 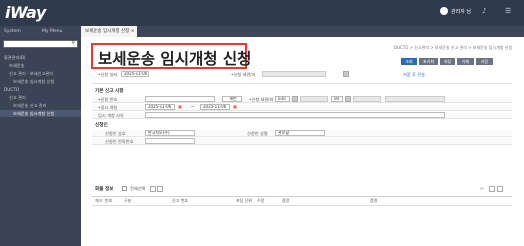 What do you see at coordinates (31, 74) in the screenshot?
I see `sidebar-item: 신고 관리 - 보세신고관리` at bounding box center [31, 74].